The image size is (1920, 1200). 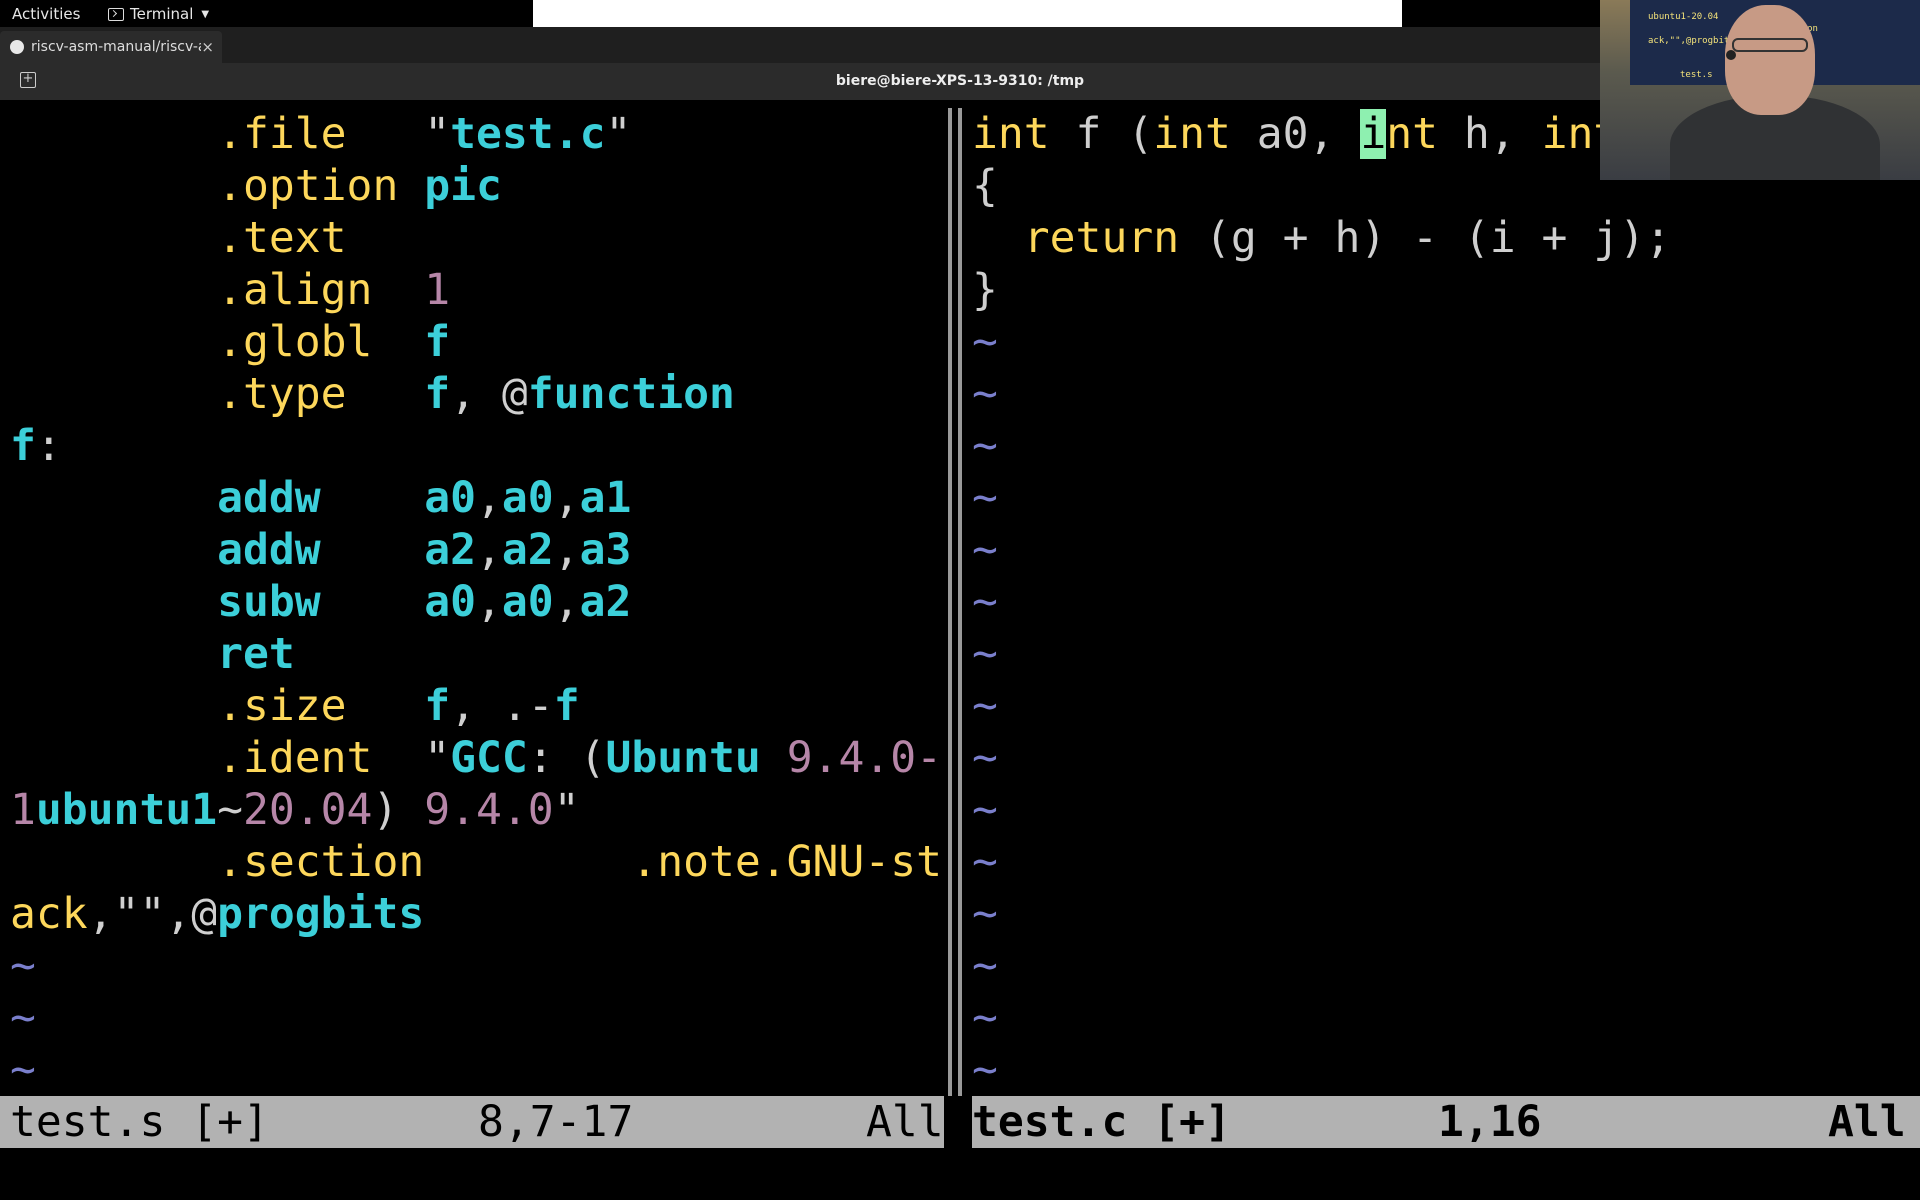 I want to click on code-line: .ident "GCC: (Ubuntu 9.4.0-, so click(x=477, y=758).